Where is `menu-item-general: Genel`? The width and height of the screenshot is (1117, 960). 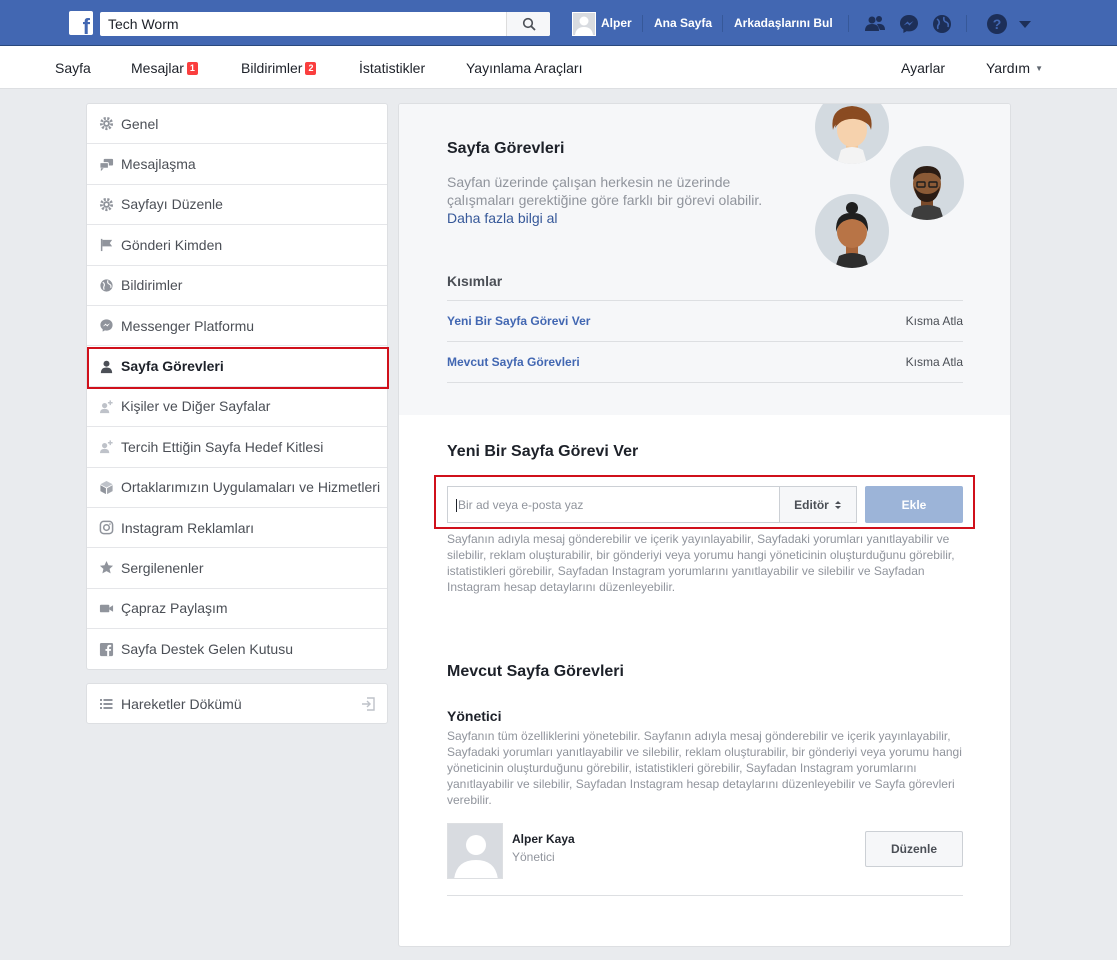
menu-item-general: Genel is located at coordinates (237, 124).